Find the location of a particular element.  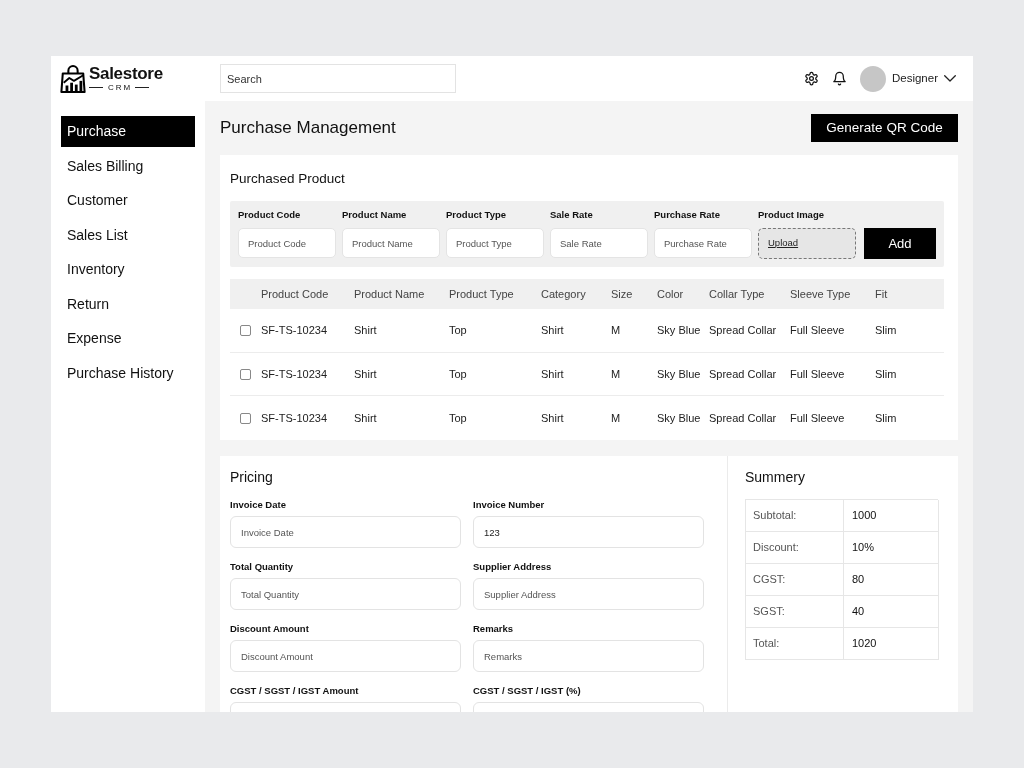

section-title: Pricing is located at coordinates (252, 477).